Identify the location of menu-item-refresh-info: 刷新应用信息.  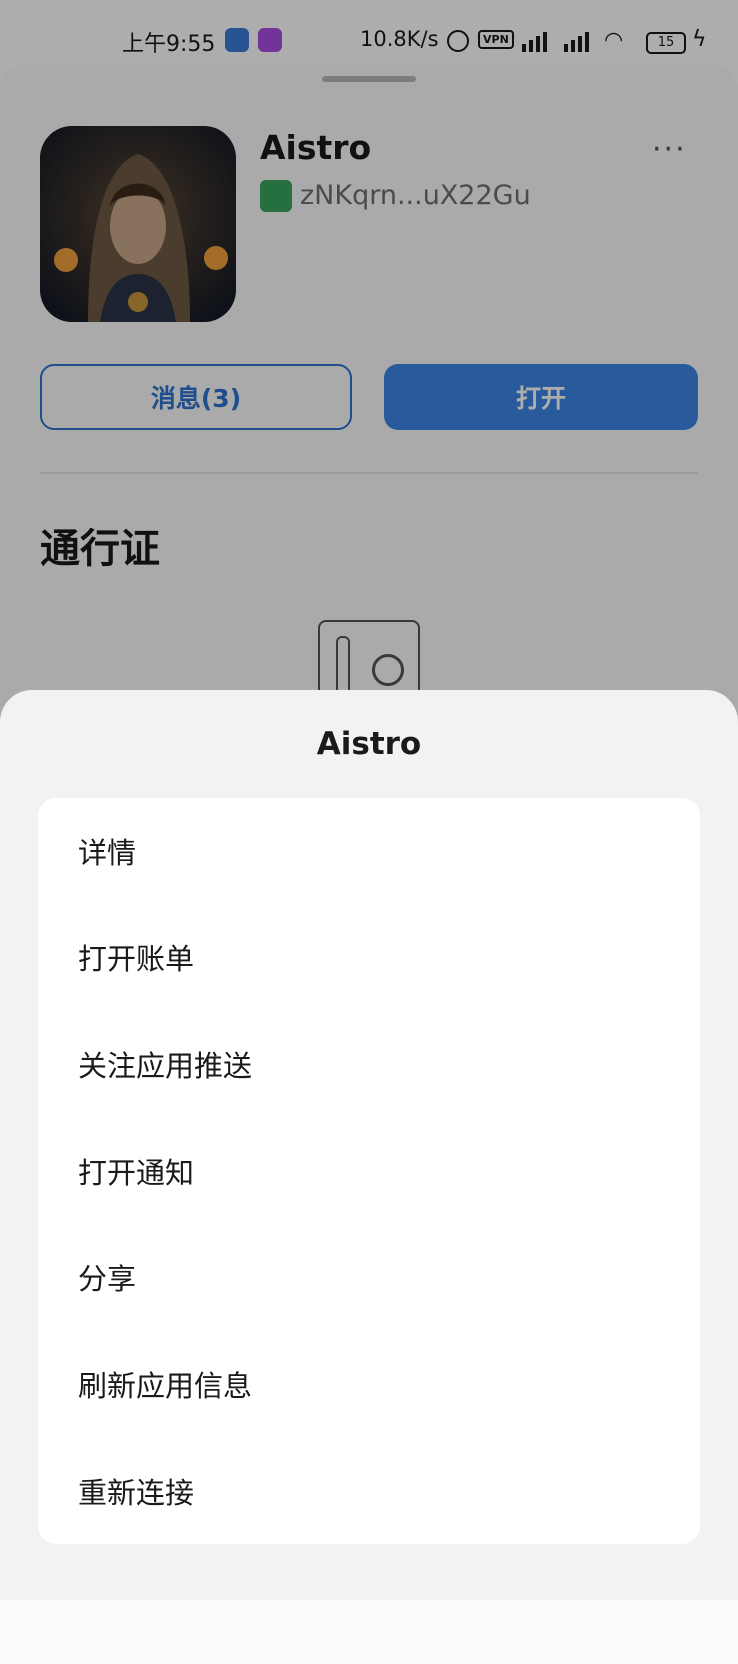
(369, 1384).